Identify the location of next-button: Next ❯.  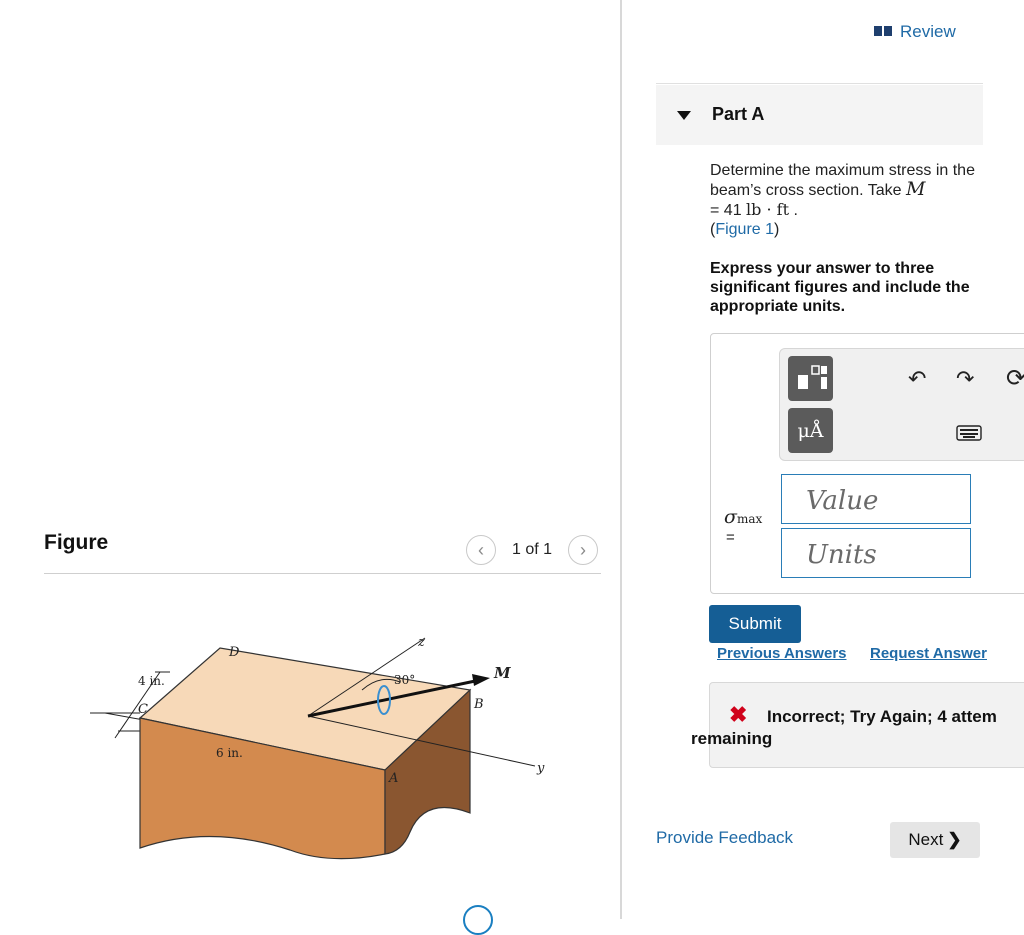
(935, 840).